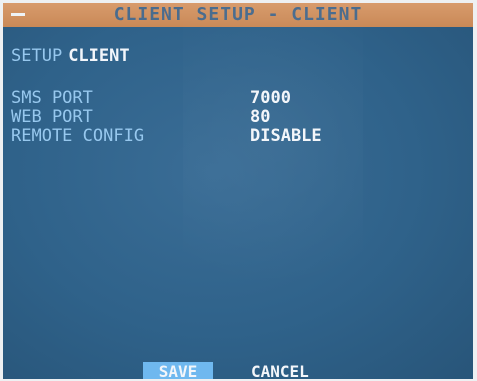 The width and height of the screenshot is (477, 381). Describe the element at coordinates (270, 98) in the screenshot. I see `sms-port-value: 7000` at that location.